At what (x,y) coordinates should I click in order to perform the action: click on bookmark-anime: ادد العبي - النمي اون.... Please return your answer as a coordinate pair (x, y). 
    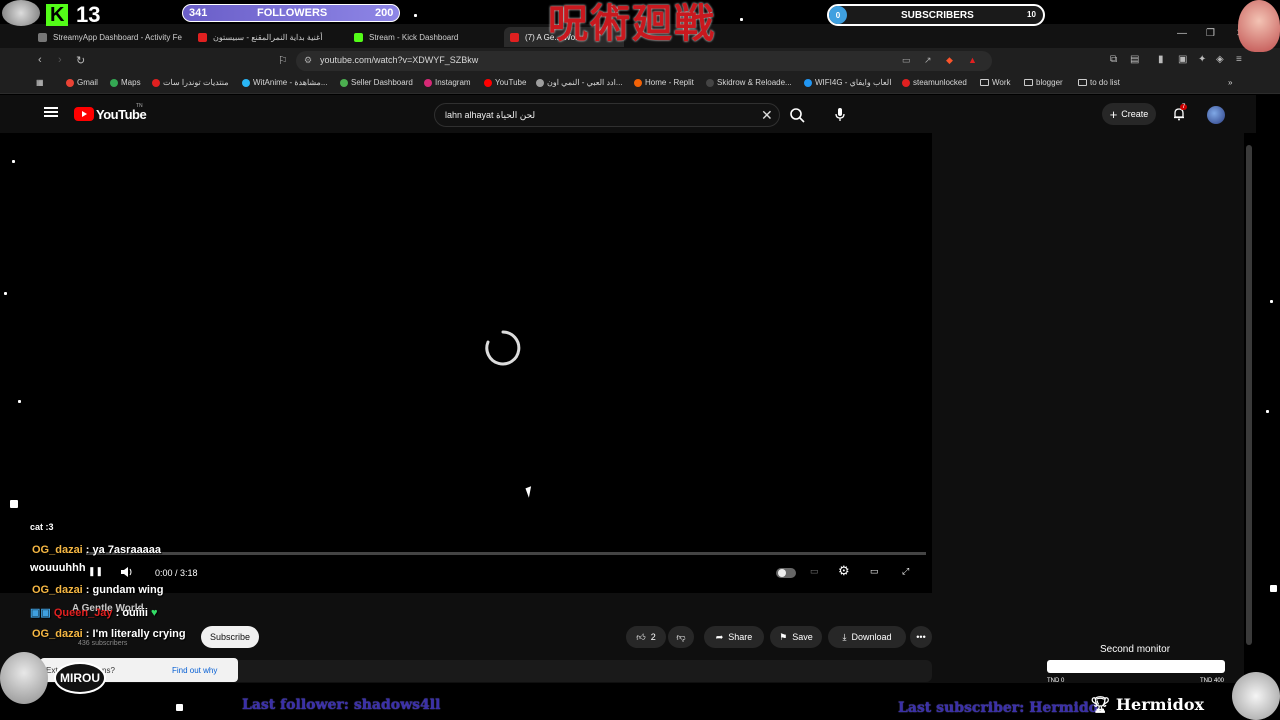
    Looking at the image, I should click on (579, 82).